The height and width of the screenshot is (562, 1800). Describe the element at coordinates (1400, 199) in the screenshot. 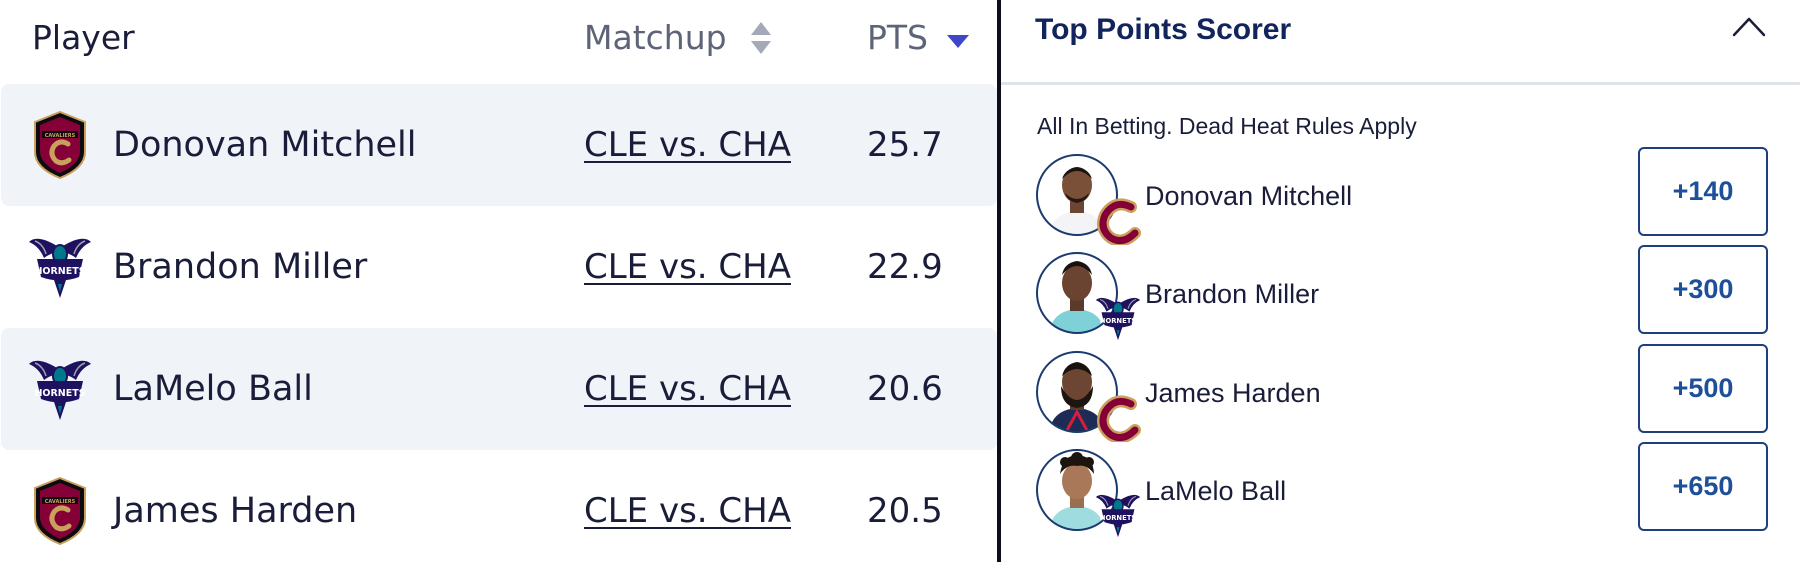

I see `odds-row: Donovan Mitchell +140` at that location.